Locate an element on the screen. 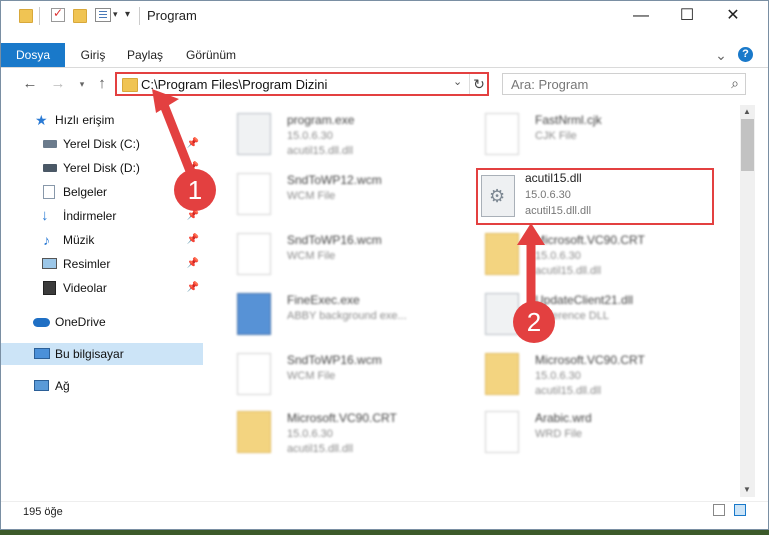 This screenshot has width=769, height=535. step-badge-2: 2 is located at coordinates (534, 322).